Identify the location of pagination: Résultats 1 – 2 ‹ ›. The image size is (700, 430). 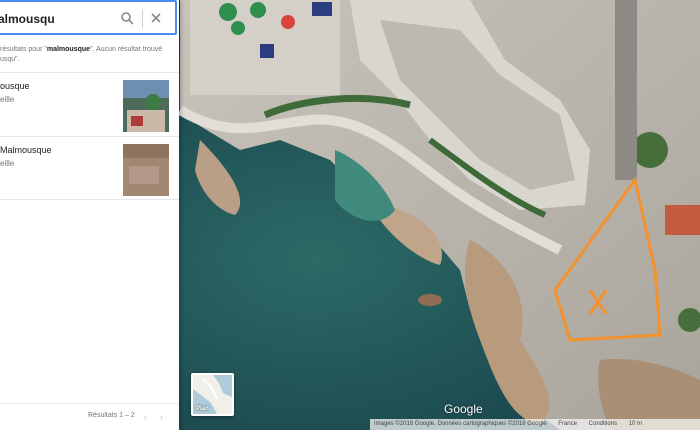
(89, 416).